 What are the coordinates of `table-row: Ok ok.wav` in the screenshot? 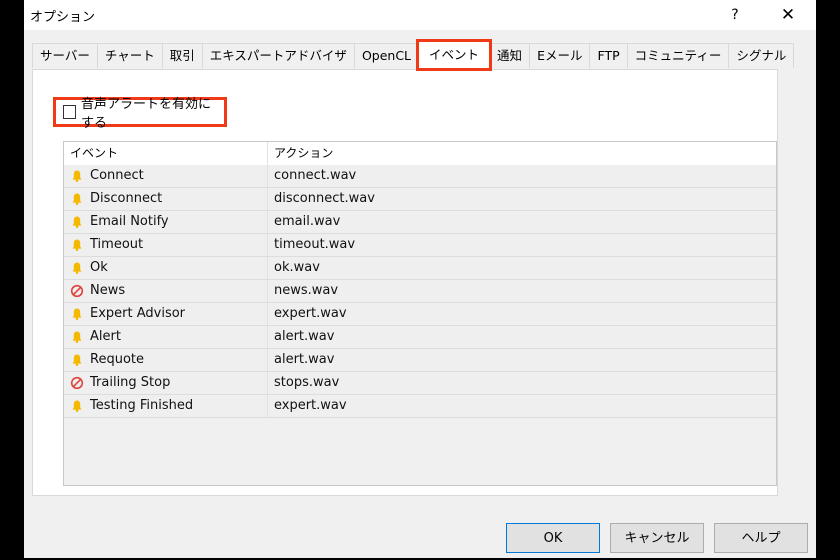 It's located at (420, 268).